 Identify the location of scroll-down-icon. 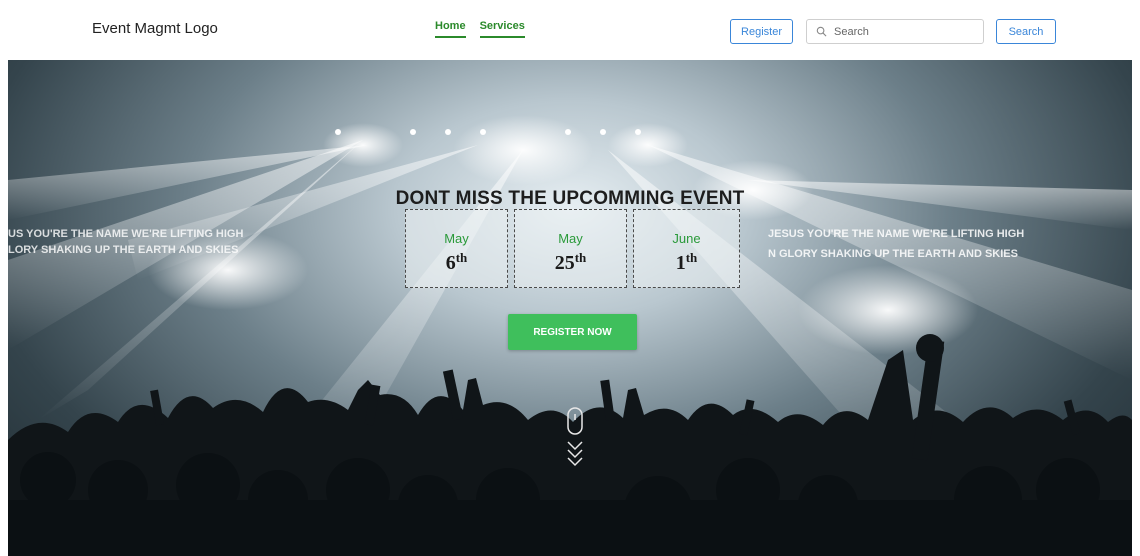
(575, 443).